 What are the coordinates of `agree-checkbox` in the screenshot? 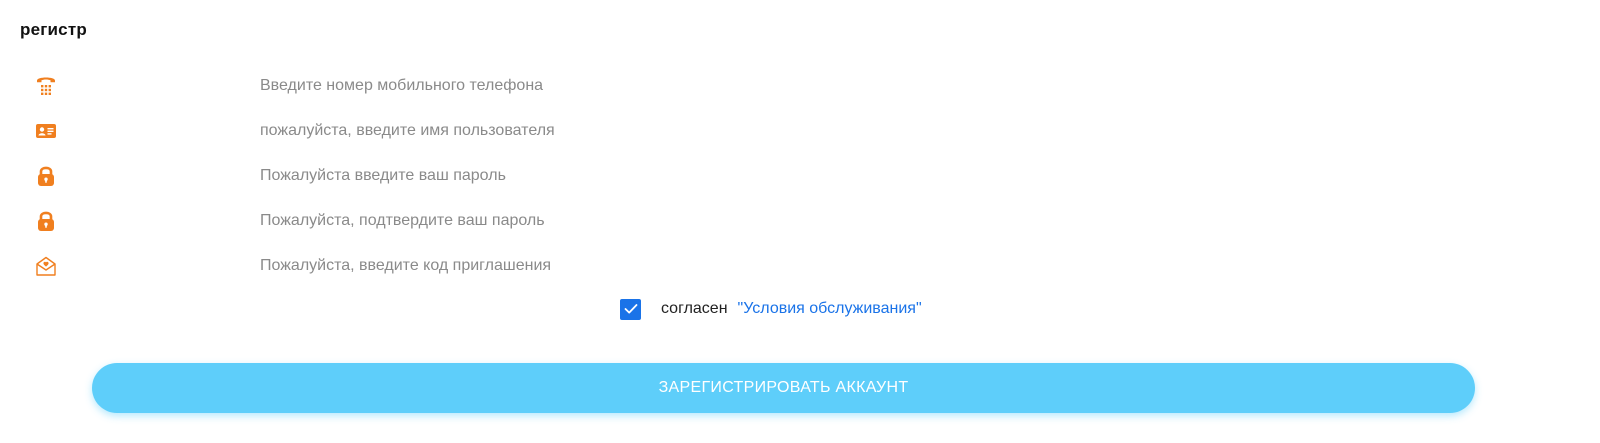 It's located at (630, 309).